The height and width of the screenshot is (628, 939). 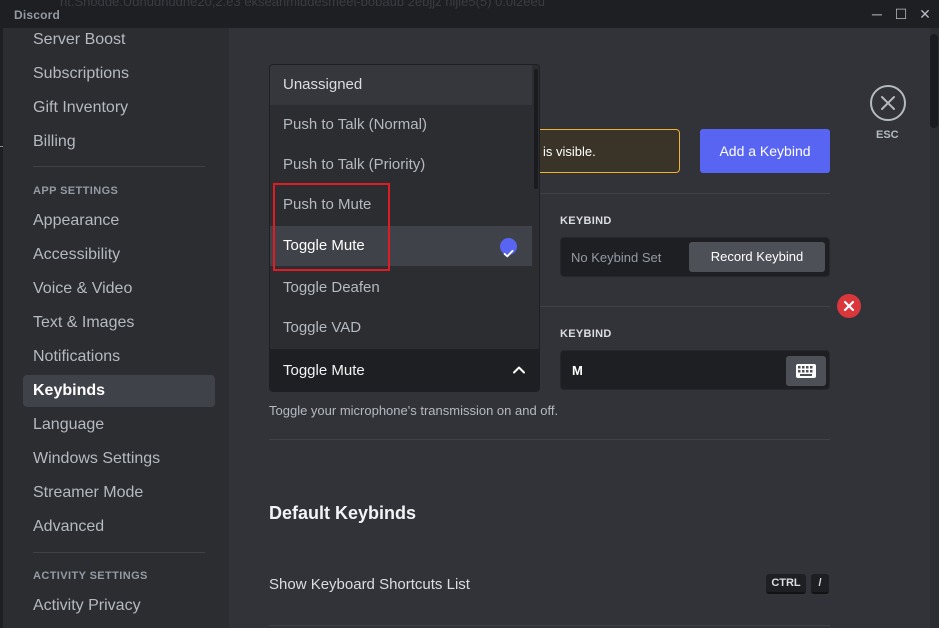 I want to click on keybind-input-empty: No Keybind Set Record Keybind, so click(x=695, y=257).